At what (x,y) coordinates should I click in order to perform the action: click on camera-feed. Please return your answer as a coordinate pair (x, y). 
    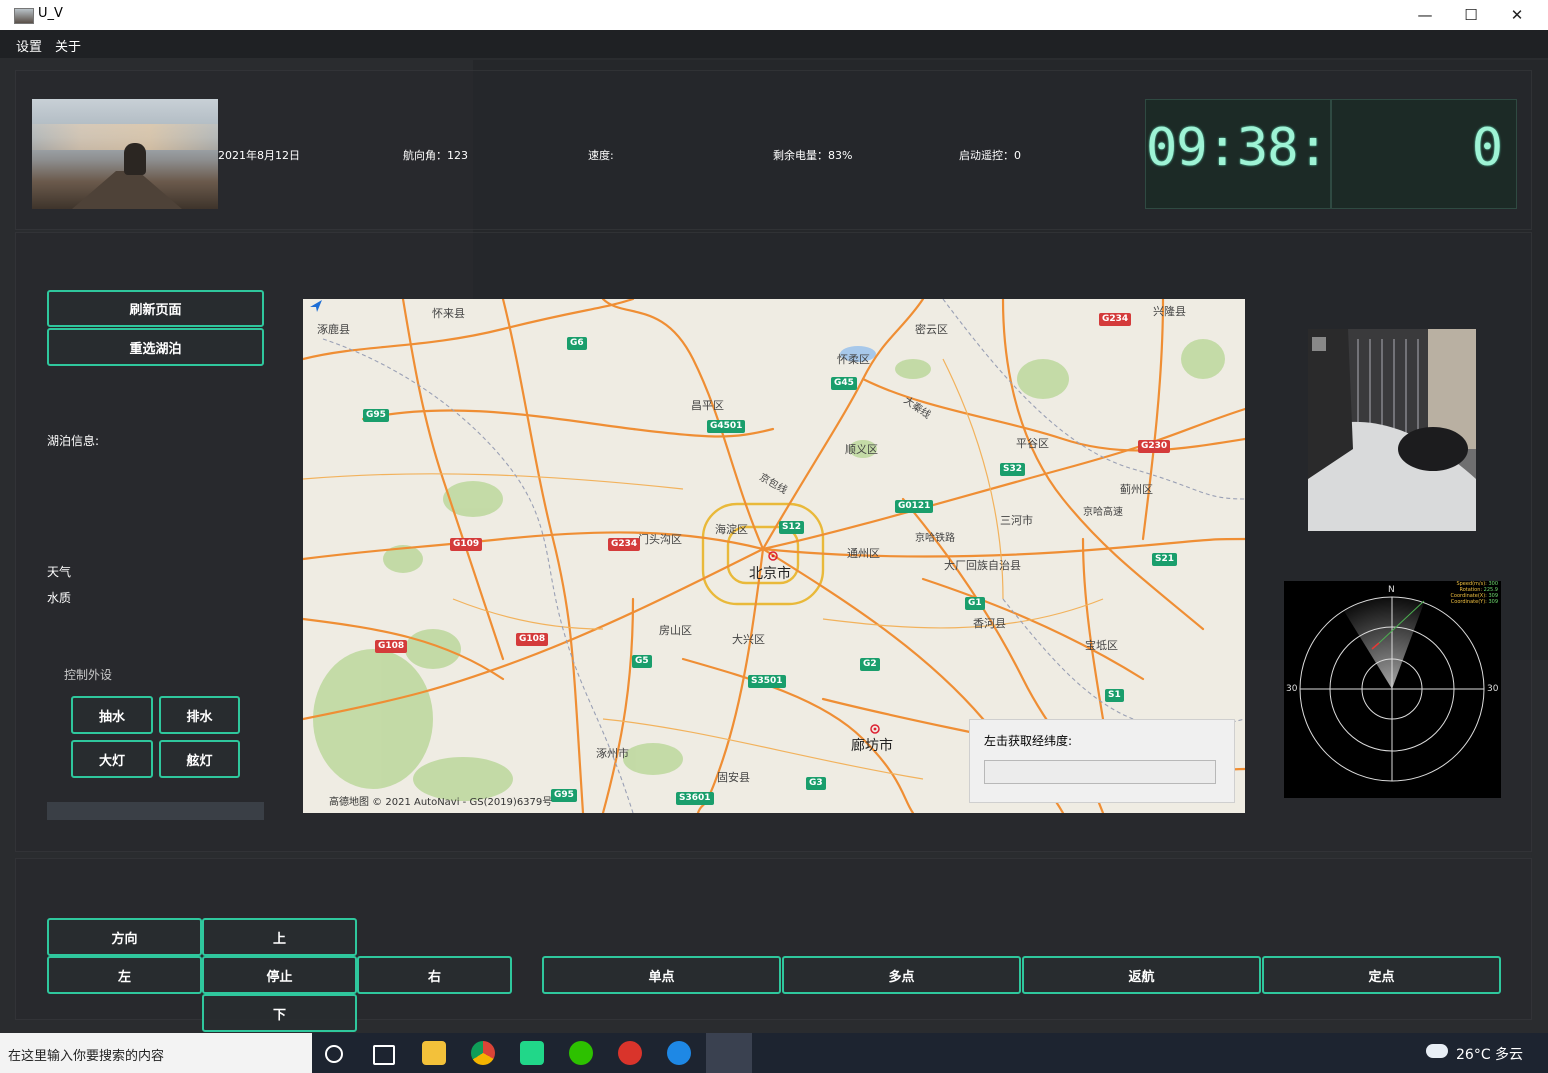
    Looking at the image, I should click on (1392, 430).